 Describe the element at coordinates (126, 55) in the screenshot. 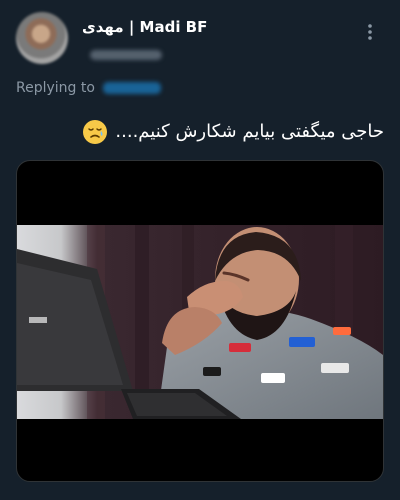

I see `author-handle-redacted` at that location.